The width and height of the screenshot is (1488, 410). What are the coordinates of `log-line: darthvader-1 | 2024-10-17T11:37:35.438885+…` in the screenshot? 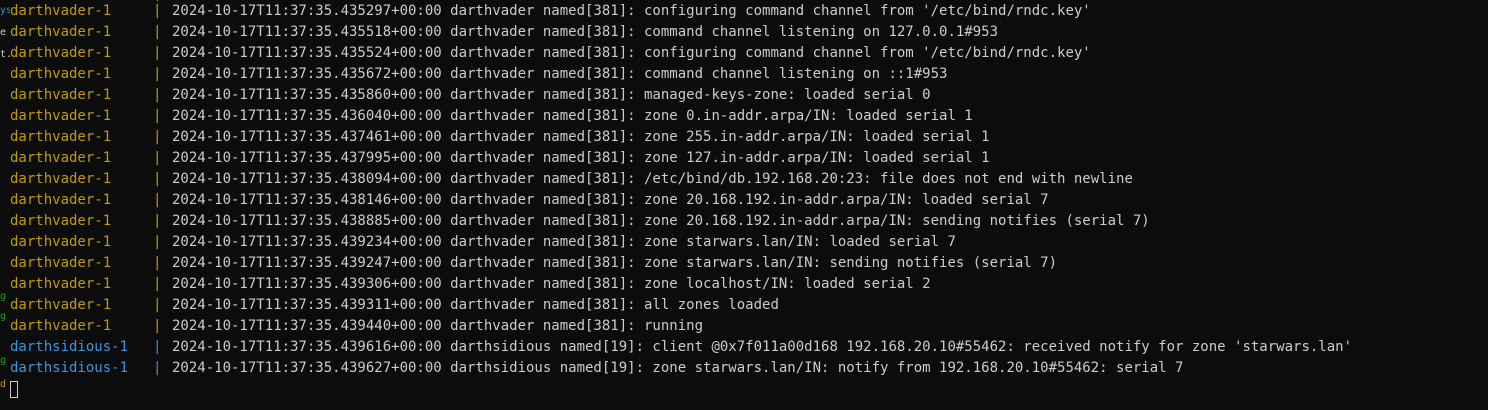 It's located at (749, 221).